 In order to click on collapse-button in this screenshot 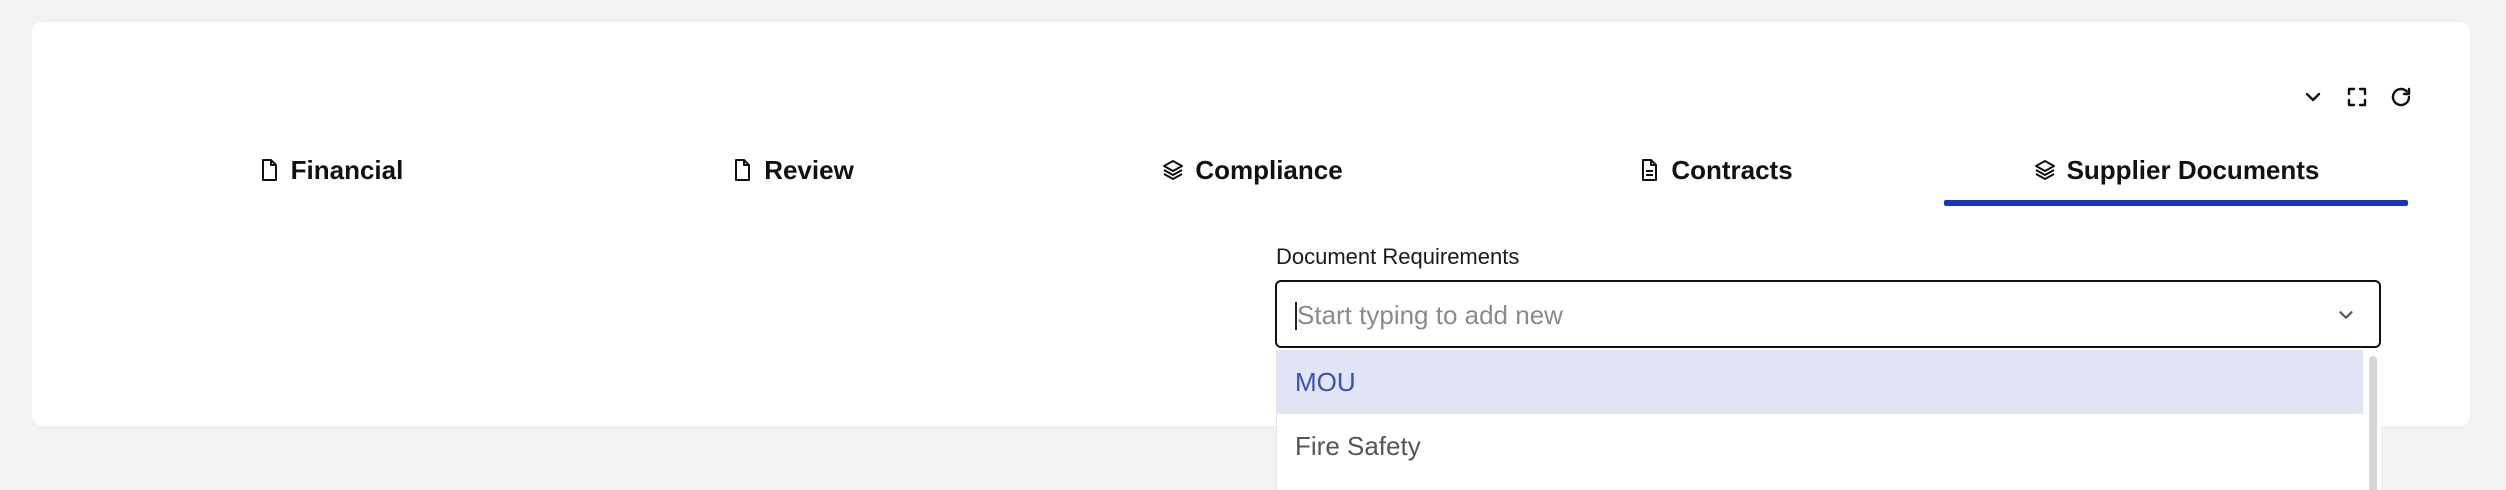, I will do `click(2313, 97)`.